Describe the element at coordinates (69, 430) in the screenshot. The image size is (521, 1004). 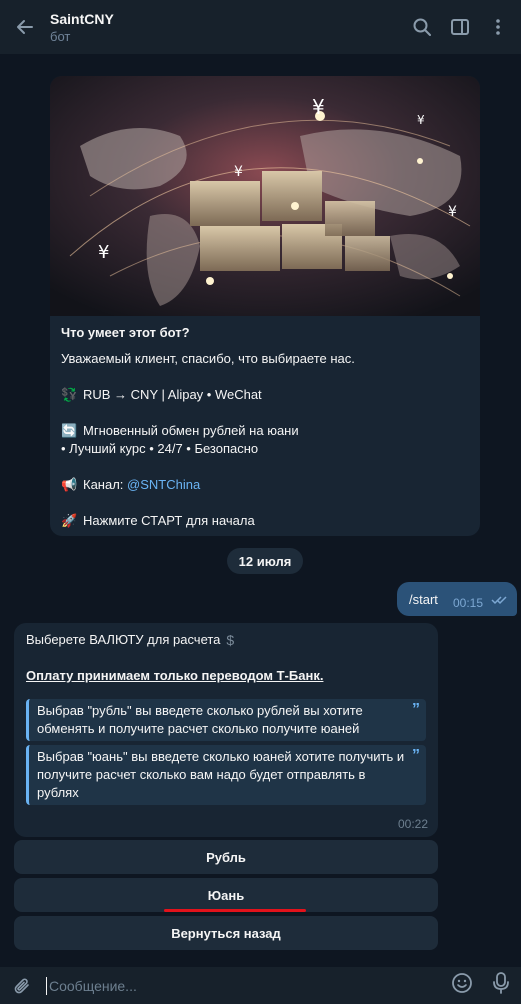
I see `refresh-icon: 🔄` at that location.